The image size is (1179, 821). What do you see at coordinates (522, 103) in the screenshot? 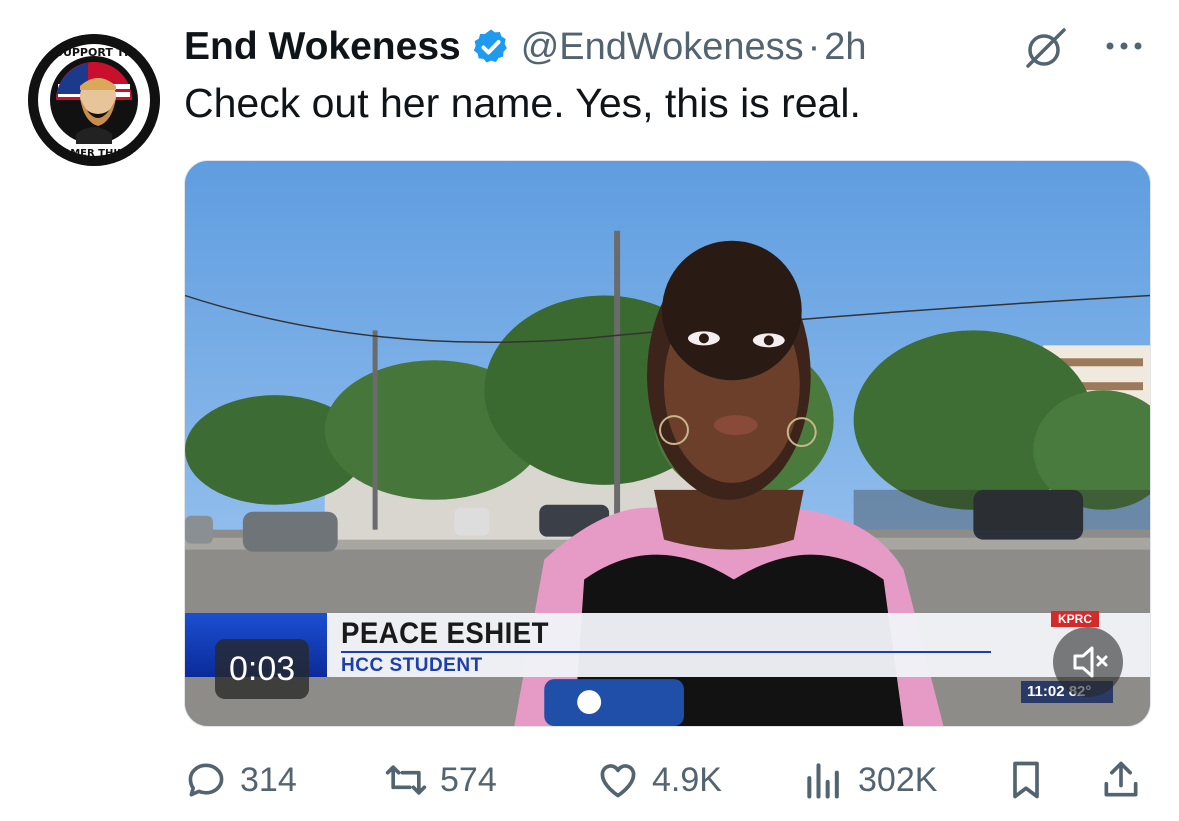
I see `tweet-text: Check out her name. Yes, this is real.` at bounding box center [522, 103].